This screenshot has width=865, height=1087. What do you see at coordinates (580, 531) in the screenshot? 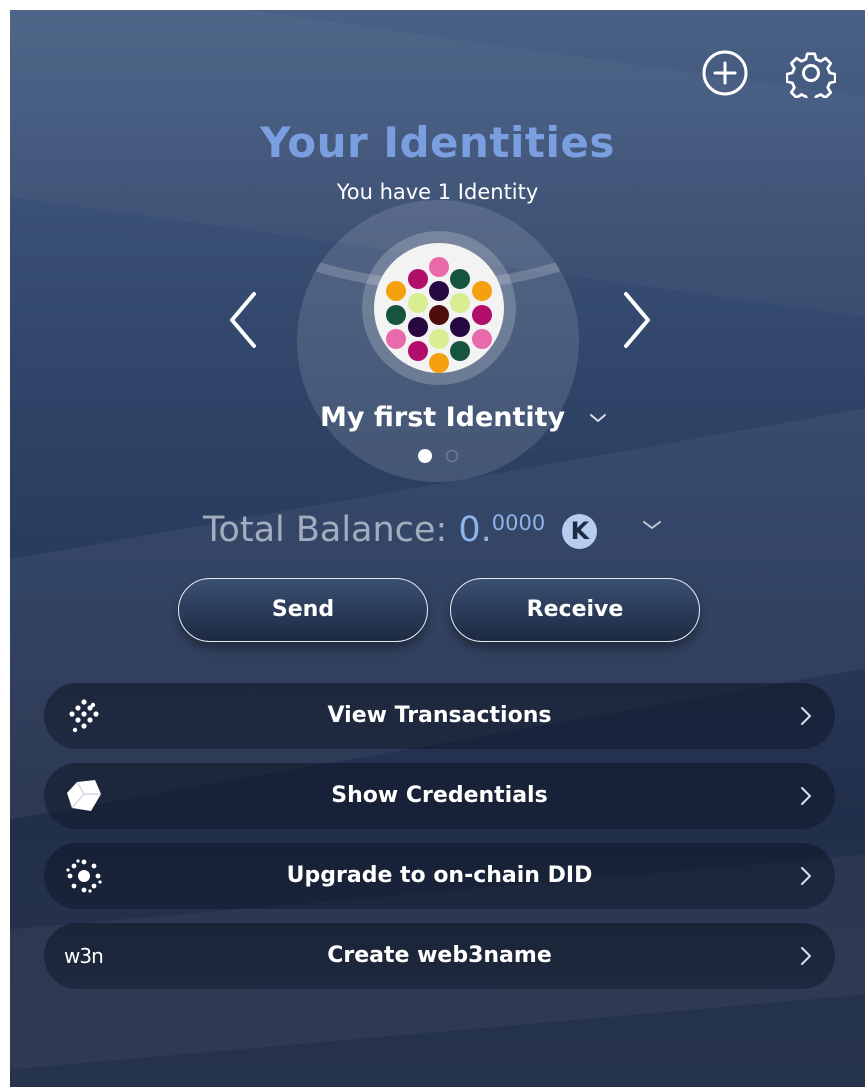
I see `kilt-coin-icon: K` at bounding box center [580, 531].